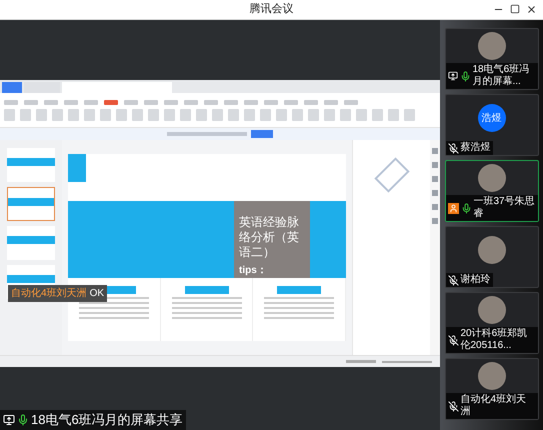 This screenshot has height=430, width=543. Describe the element at coordinates (49, 293) in the screenshot. I see `notification-text: 自动化4班刘天洲` at that location.